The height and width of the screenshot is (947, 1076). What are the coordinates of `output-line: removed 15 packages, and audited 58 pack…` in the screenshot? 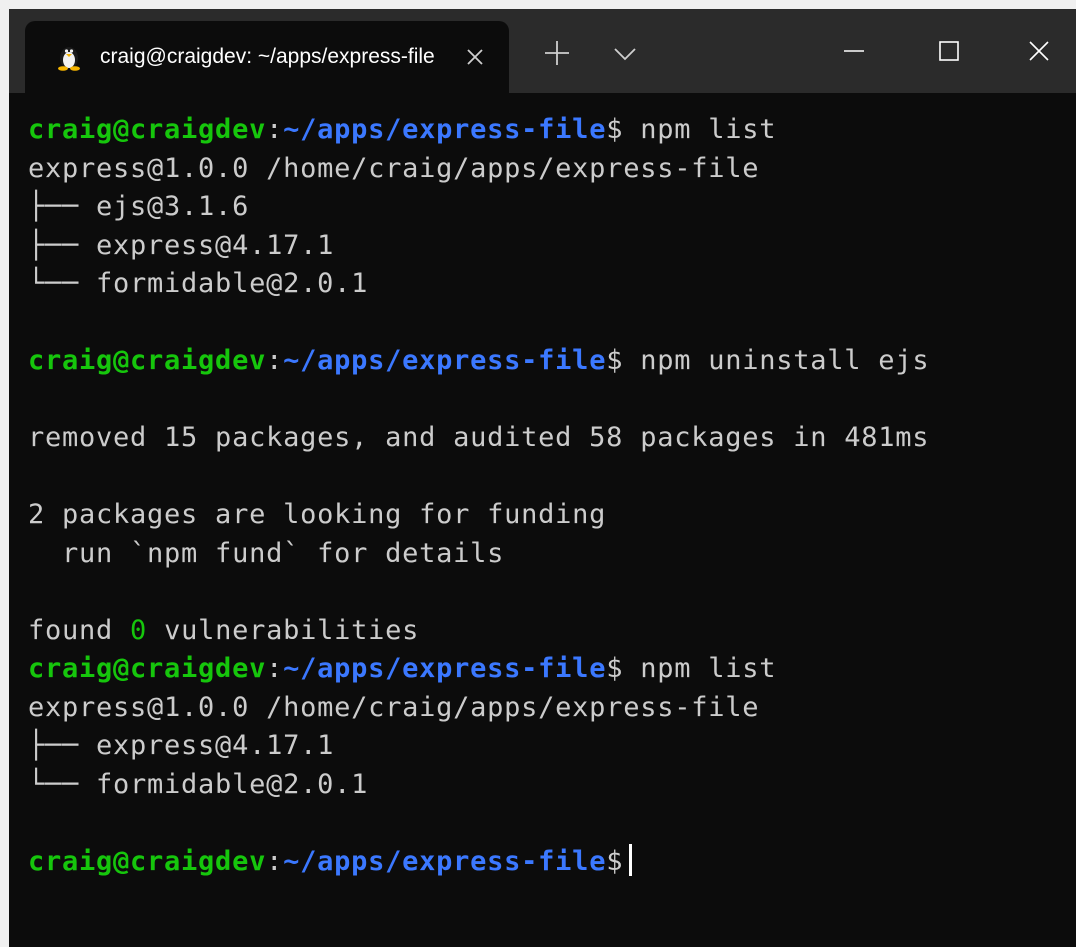 It's located at (479, 437).